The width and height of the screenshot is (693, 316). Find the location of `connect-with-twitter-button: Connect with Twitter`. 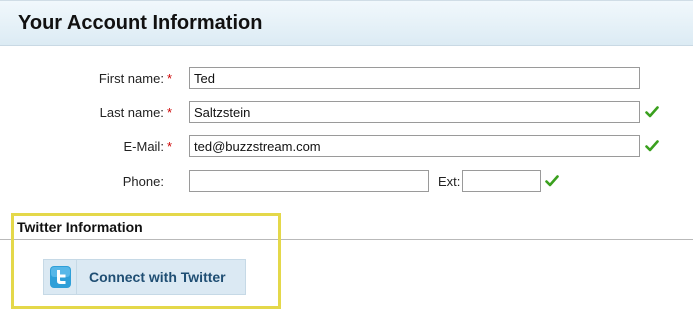

connect-with-twitter-button: Connect with Twitter is located at coordinates (144, 277).